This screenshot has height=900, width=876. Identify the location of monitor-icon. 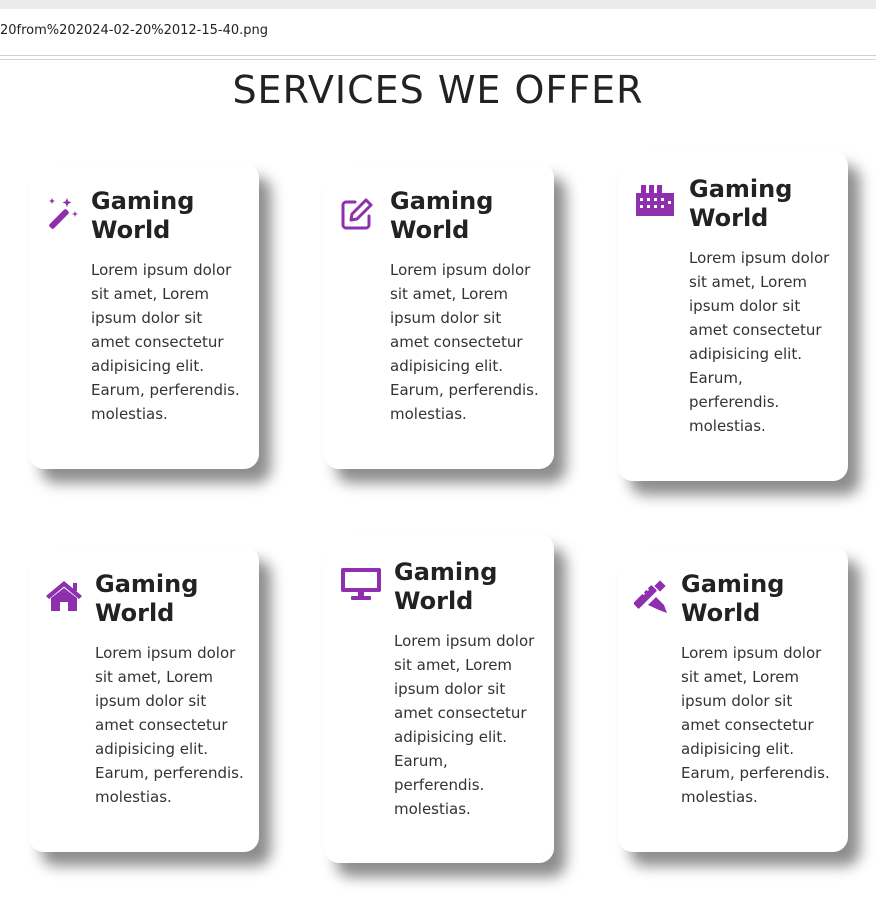
(361, 584).